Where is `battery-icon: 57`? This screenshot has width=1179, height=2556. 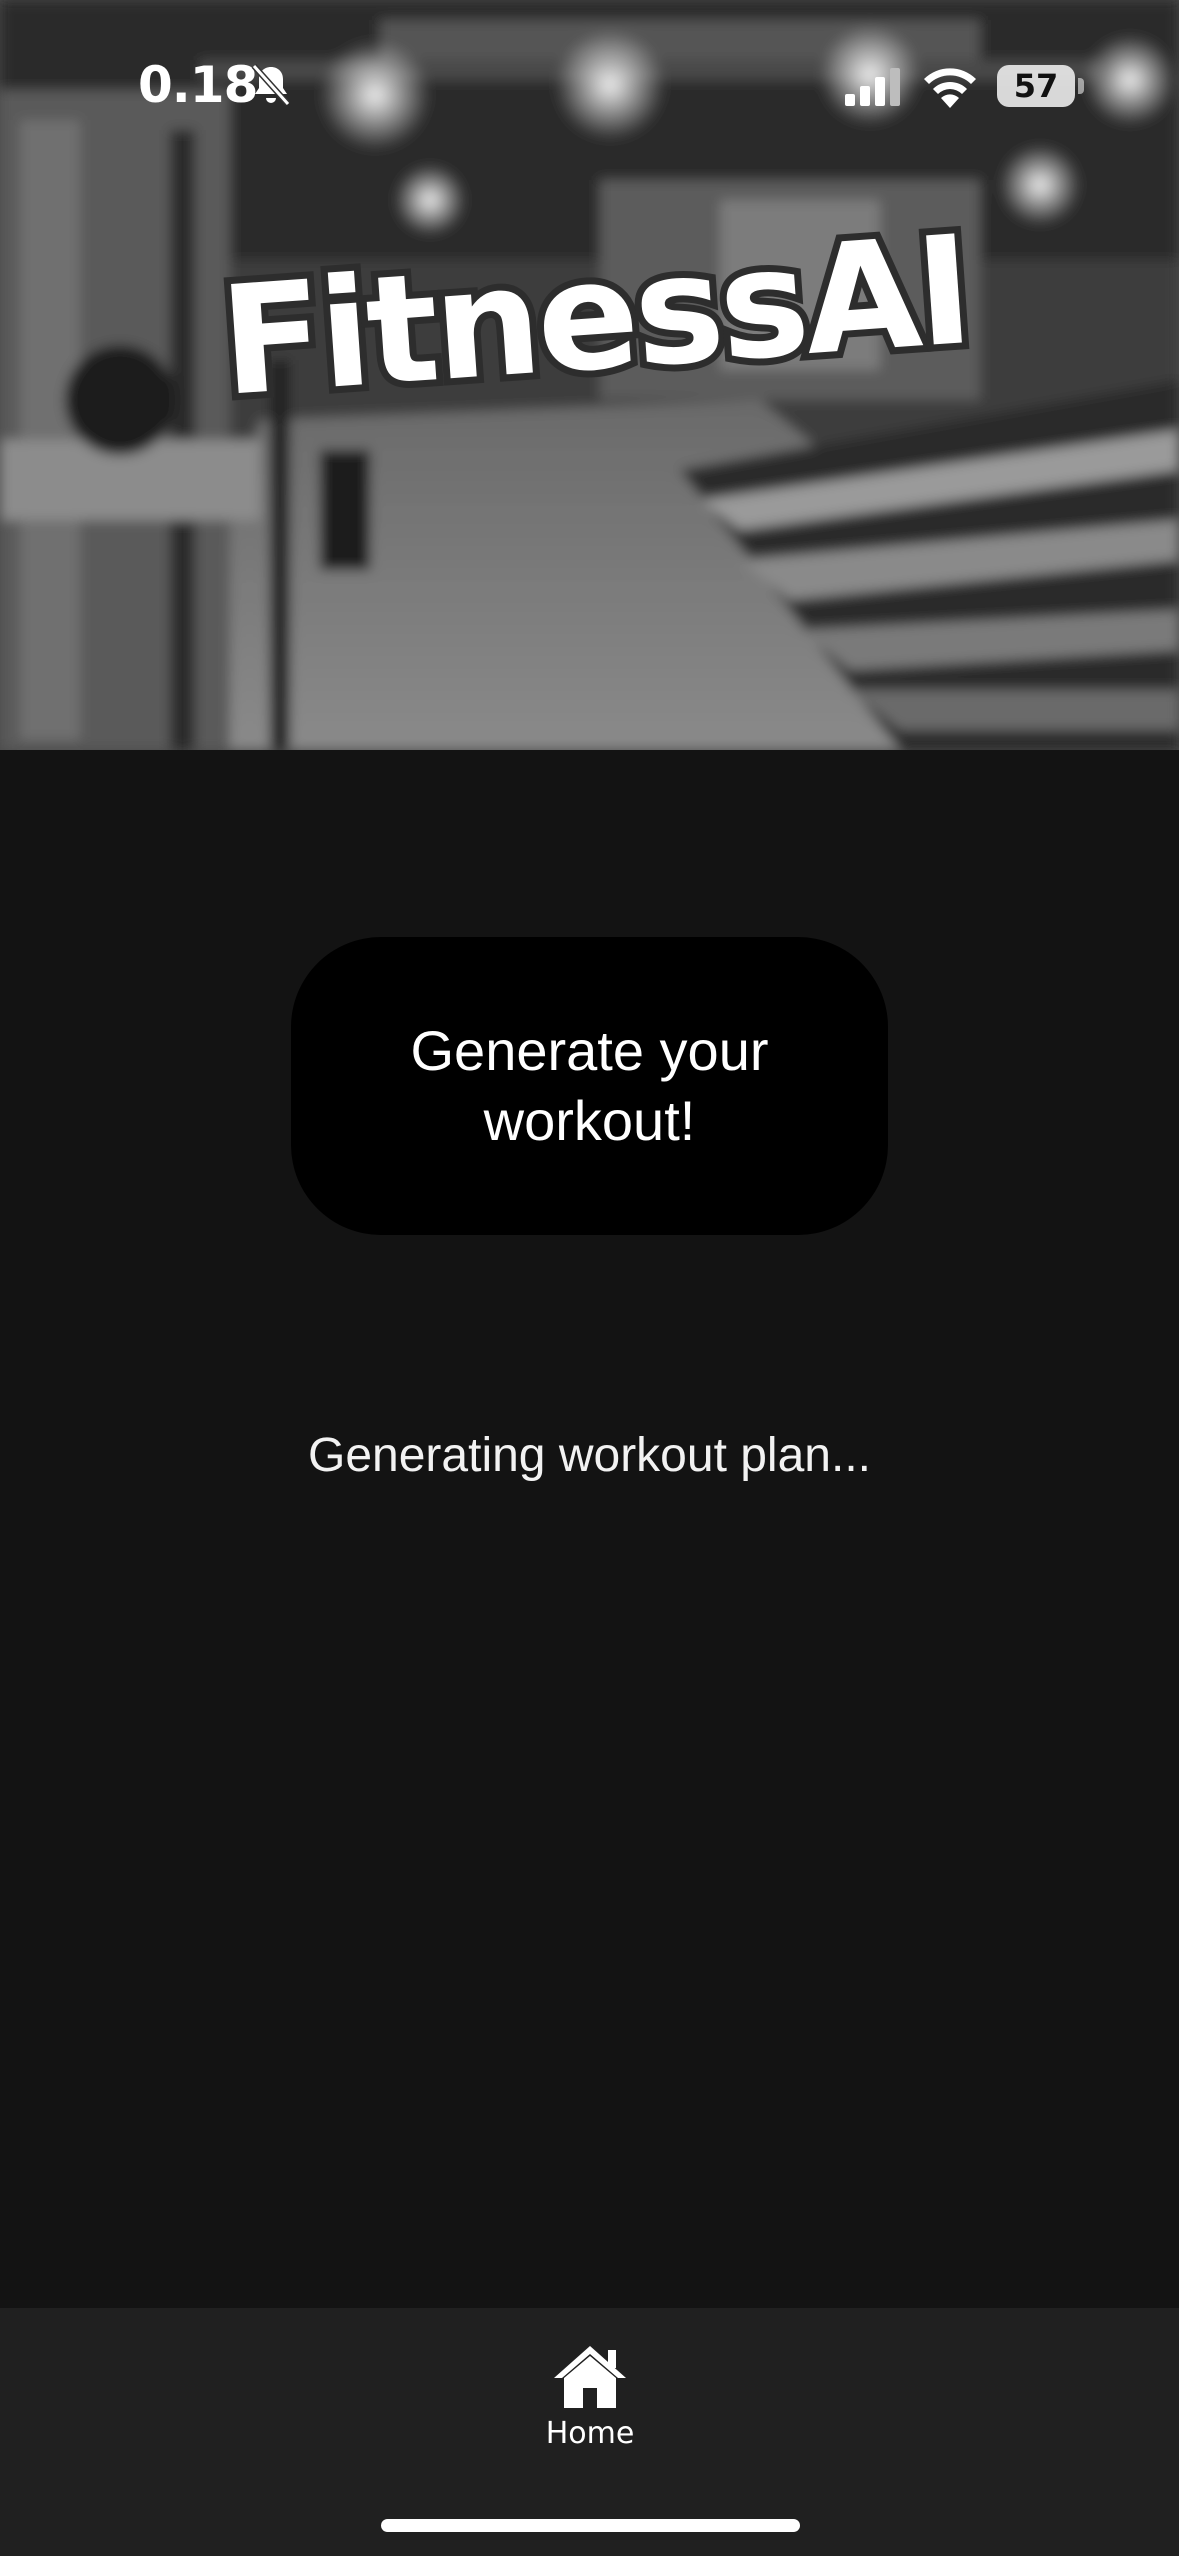 battery-icon: 57 is located at coordinates (1036, 86).